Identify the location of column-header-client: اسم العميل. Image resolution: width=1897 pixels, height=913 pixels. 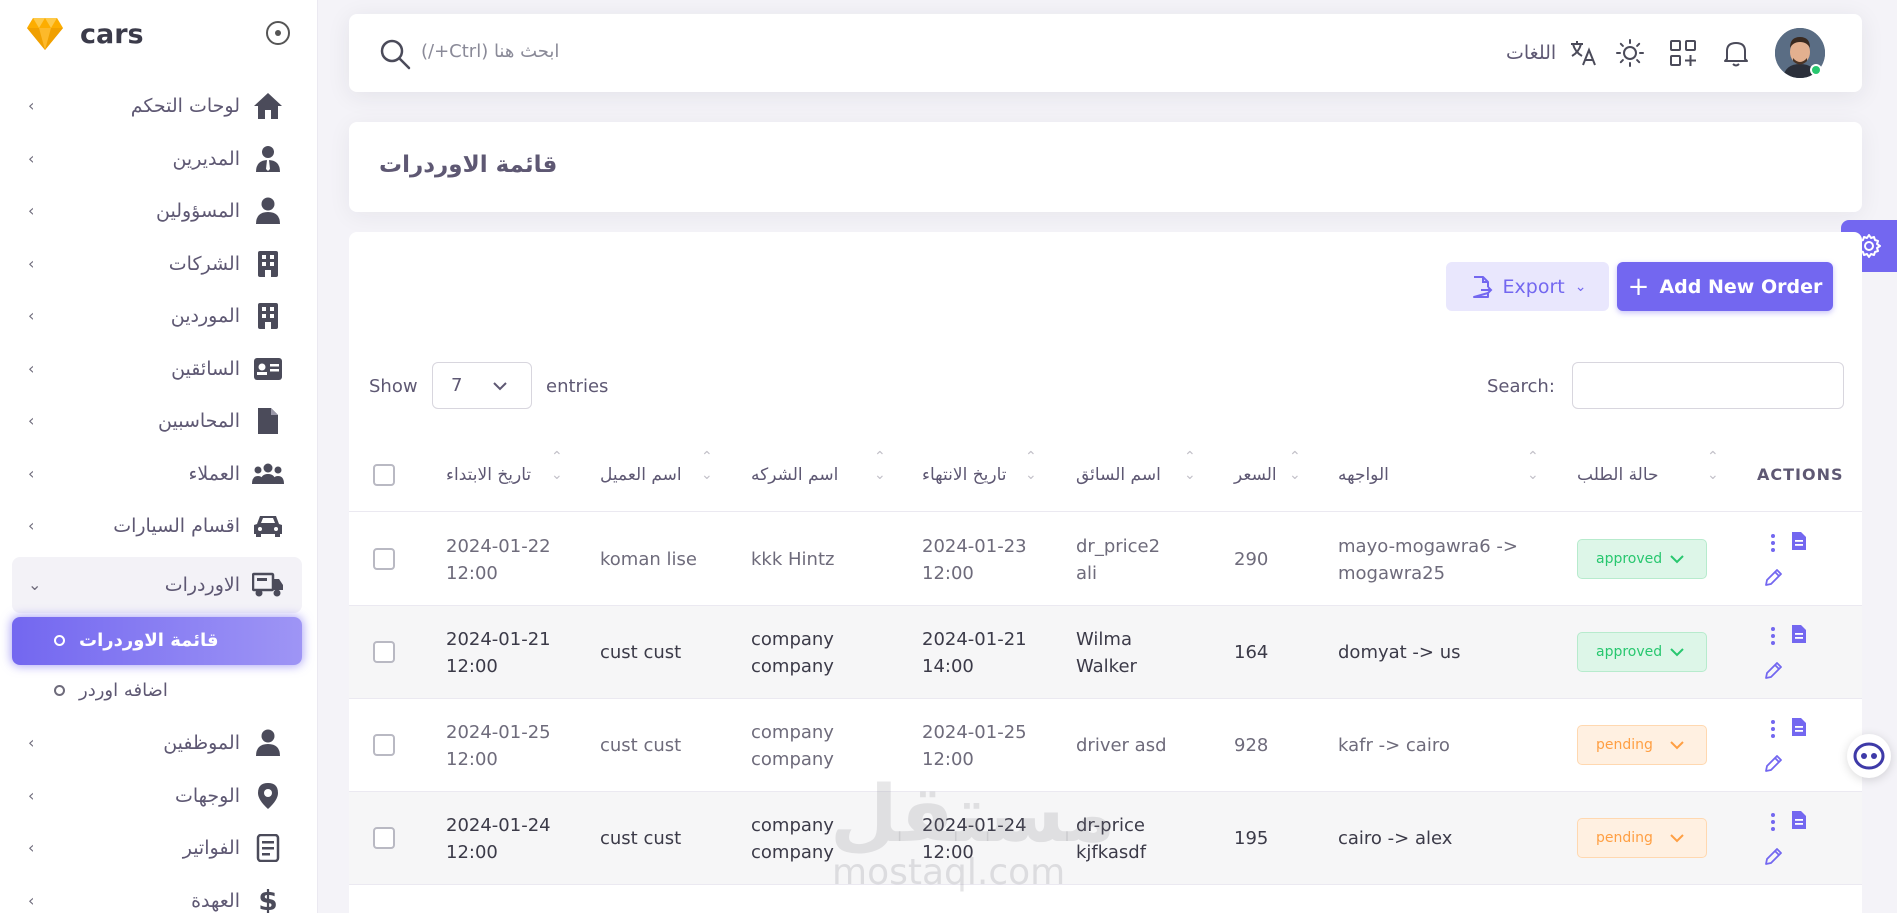
(641, 474).